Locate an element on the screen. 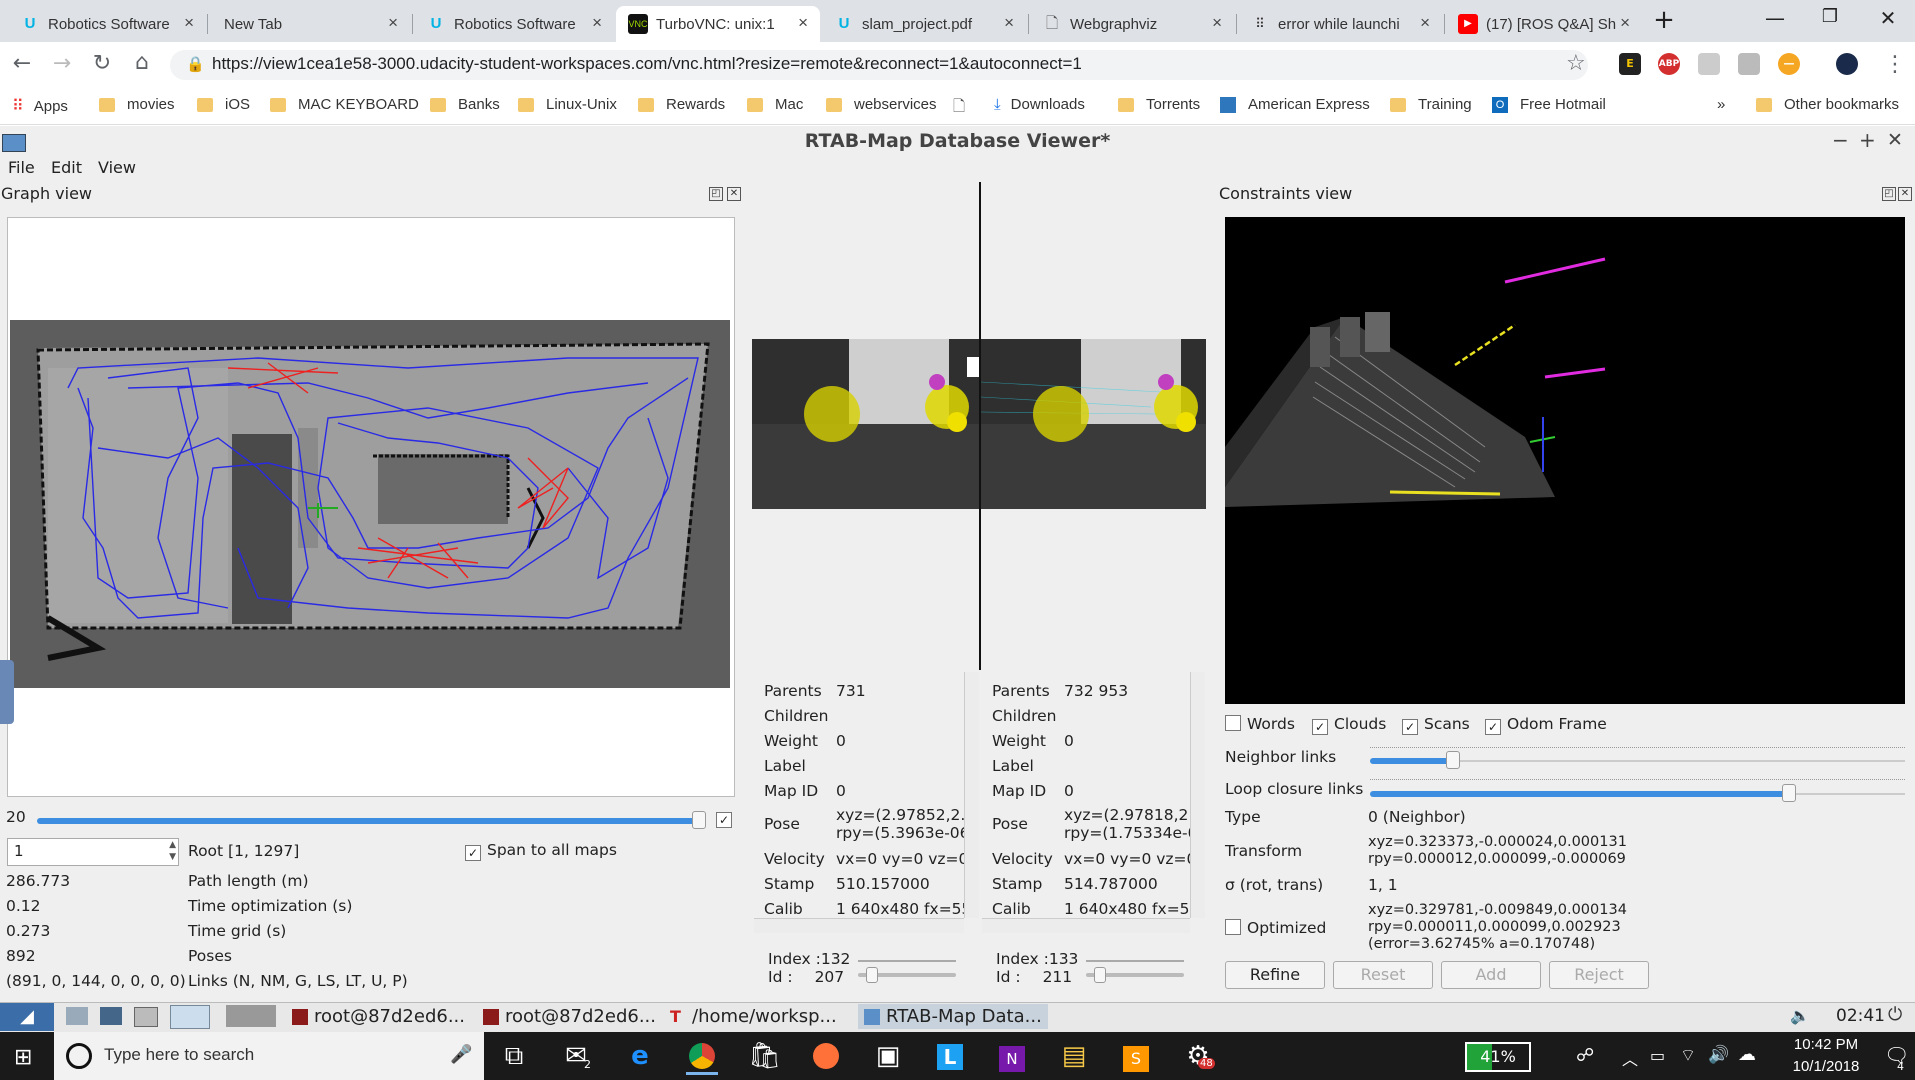 The image size is (1915, 1080). bookmark-linux-unix: Linux-Unix is located at coordinates (567, 104).